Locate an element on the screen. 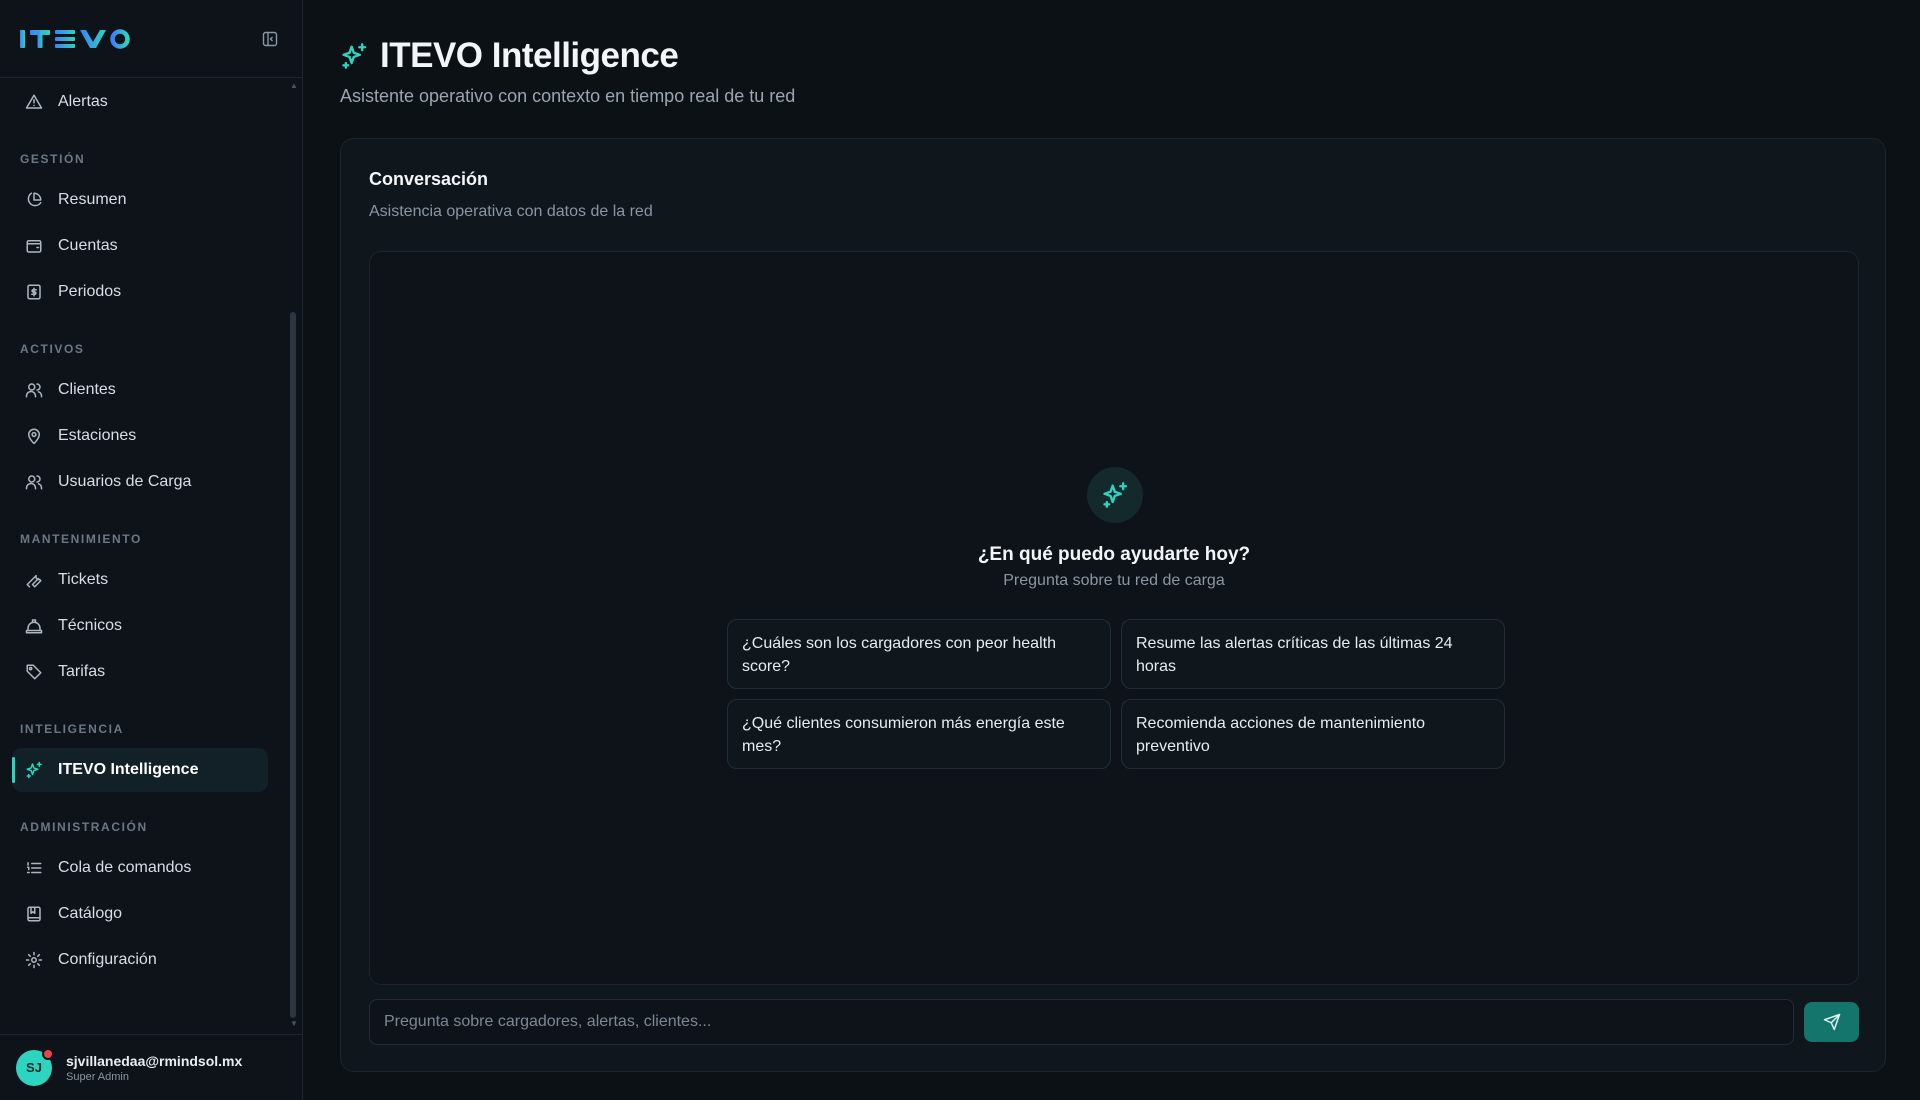  sidebar-nav: Alertas GESTIÓN Resumen Cuentas Periodos is located at coordinates (147, 555).